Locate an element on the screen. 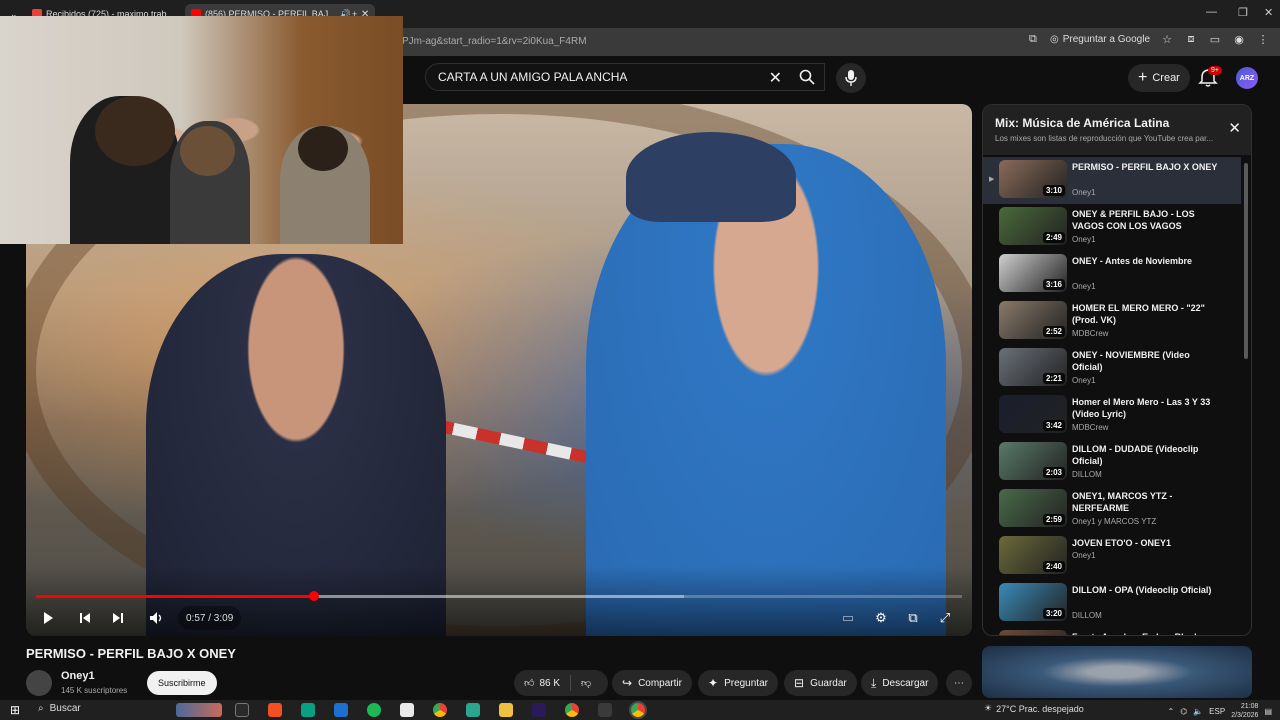  play-button is located at coordinates (48, 618).